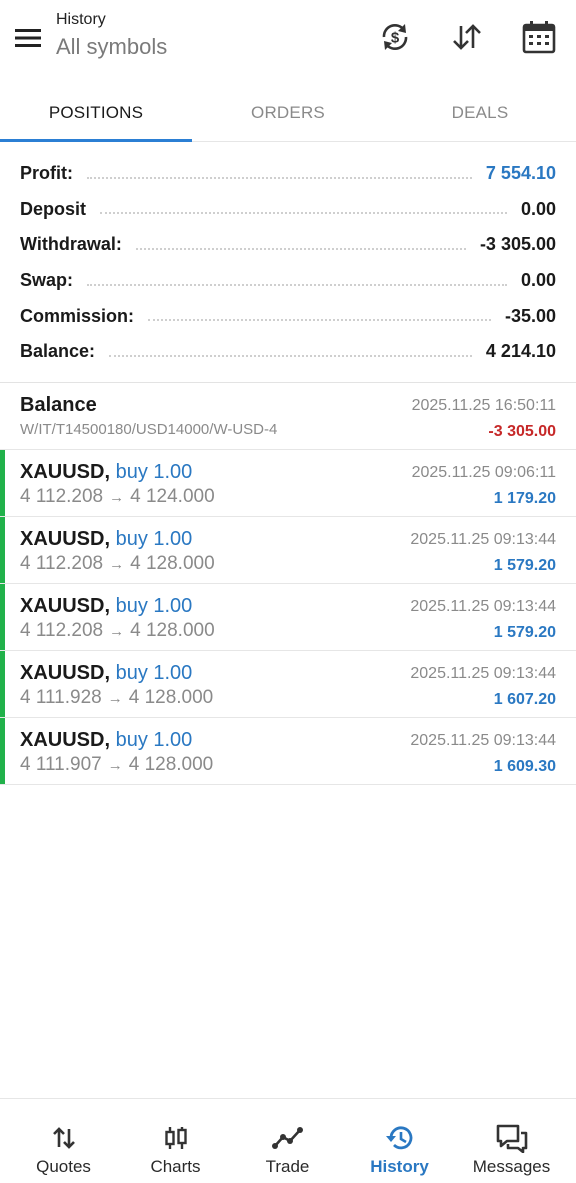 This screenshot has width=576, height=1183. What do you see at coordinates (288, 281) in the screenshot?
I see `summary-row-swap: Swap: 0.00` at bounding box center [288, 281].